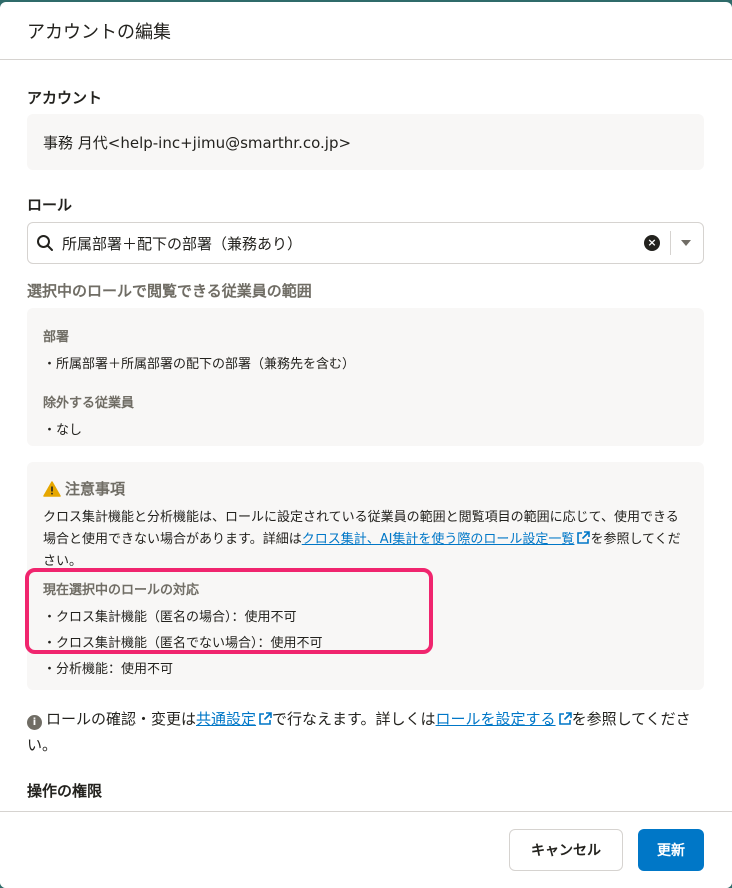 The height and width of the screenshot is (888, 732). I want to click on role-combobox: 所属部署＋配下の部署（兼務あり） ×, so click(365, 243).